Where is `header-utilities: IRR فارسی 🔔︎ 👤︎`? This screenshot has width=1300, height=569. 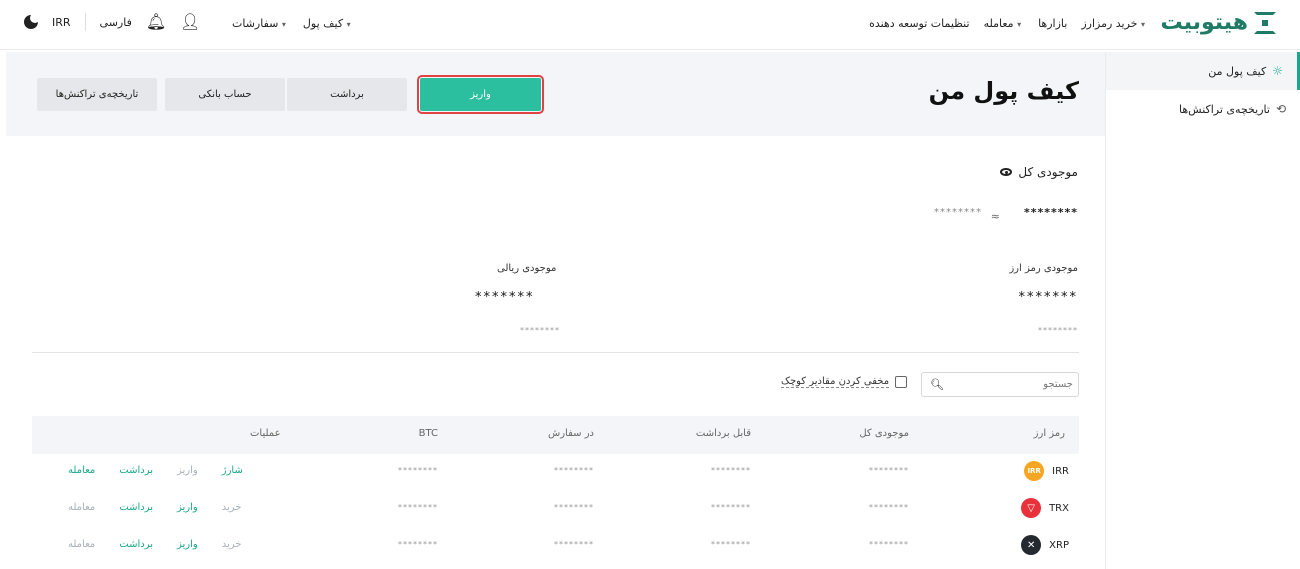
header-utilities: IRR فارسی 🔔︎ 👤︎ is located at coordinates (112, 22).